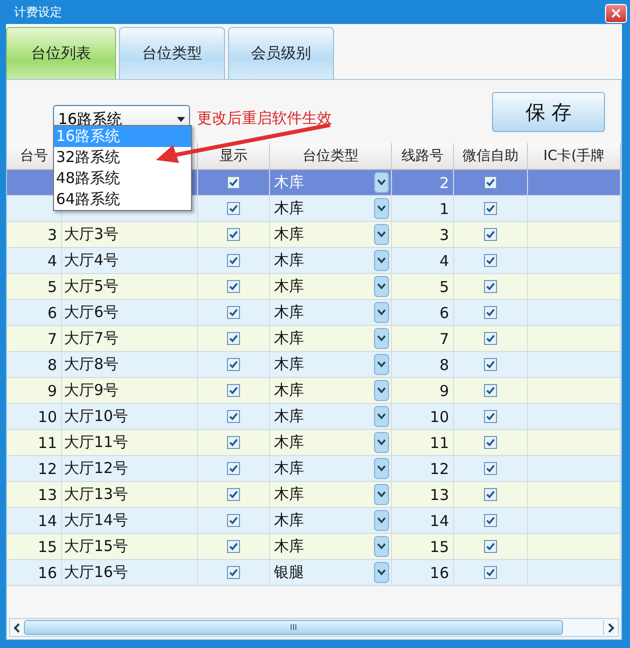  I want to click on horizontal-scrollbar: III, so click(314, 627).